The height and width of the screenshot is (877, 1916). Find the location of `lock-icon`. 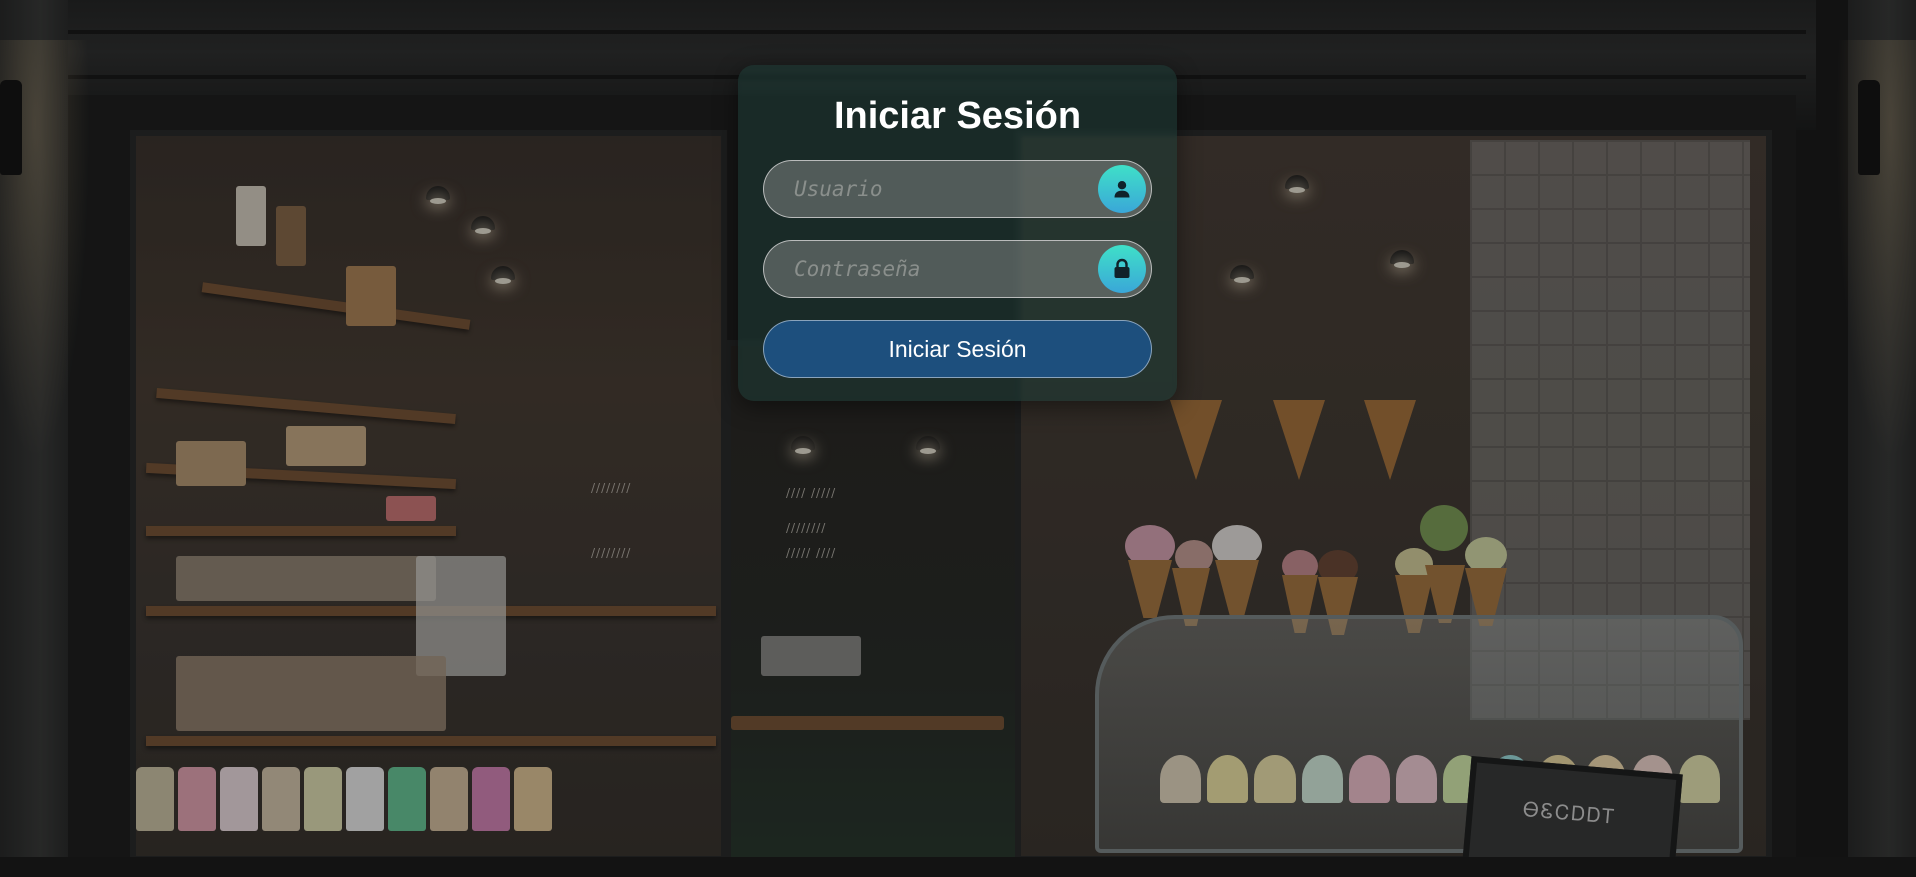

lock-icon is located at coordinates (1122, 269).